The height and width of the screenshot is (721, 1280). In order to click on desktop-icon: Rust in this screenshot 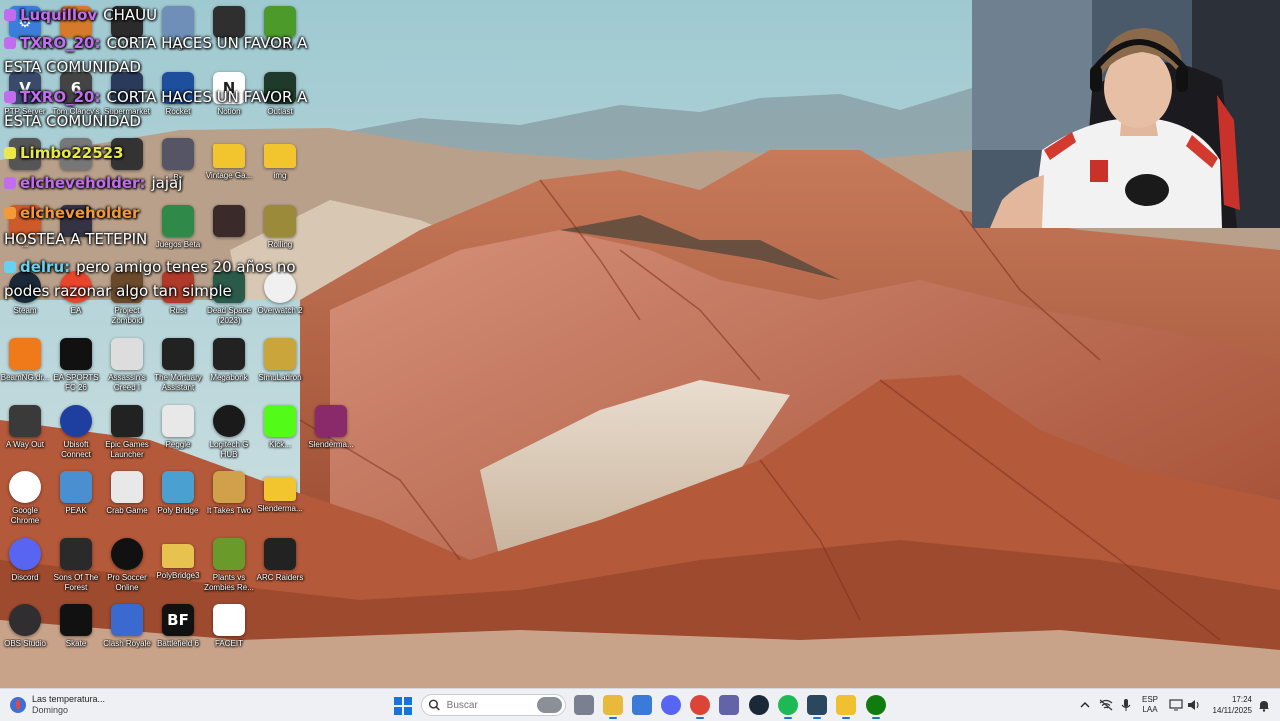, I will do `click(178, 302)`.